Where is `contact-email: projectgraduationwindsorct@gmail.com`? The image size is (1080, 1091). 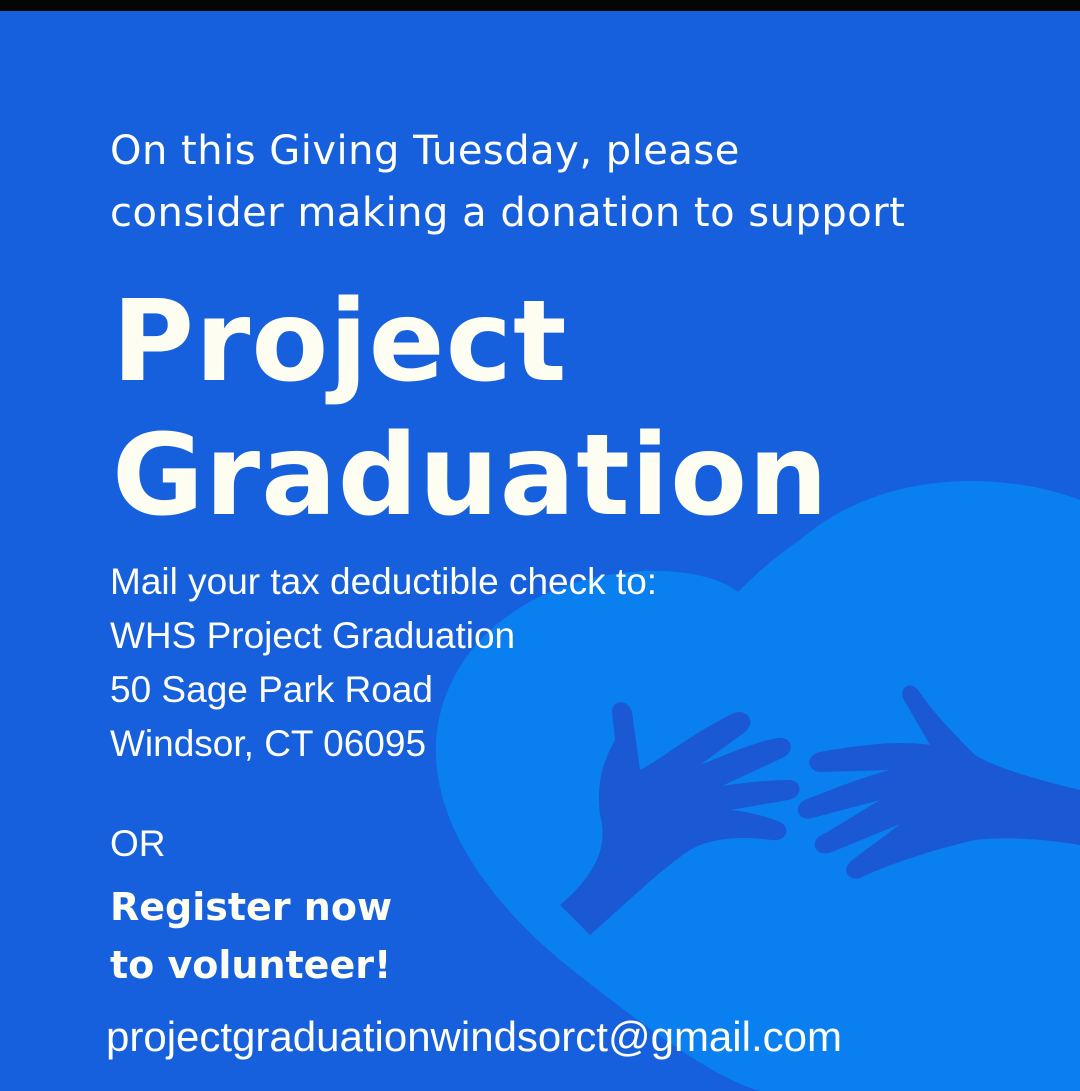 contact-email: projectgraduationwindsorct@gmail.com is located at coordinates (474, 1036).